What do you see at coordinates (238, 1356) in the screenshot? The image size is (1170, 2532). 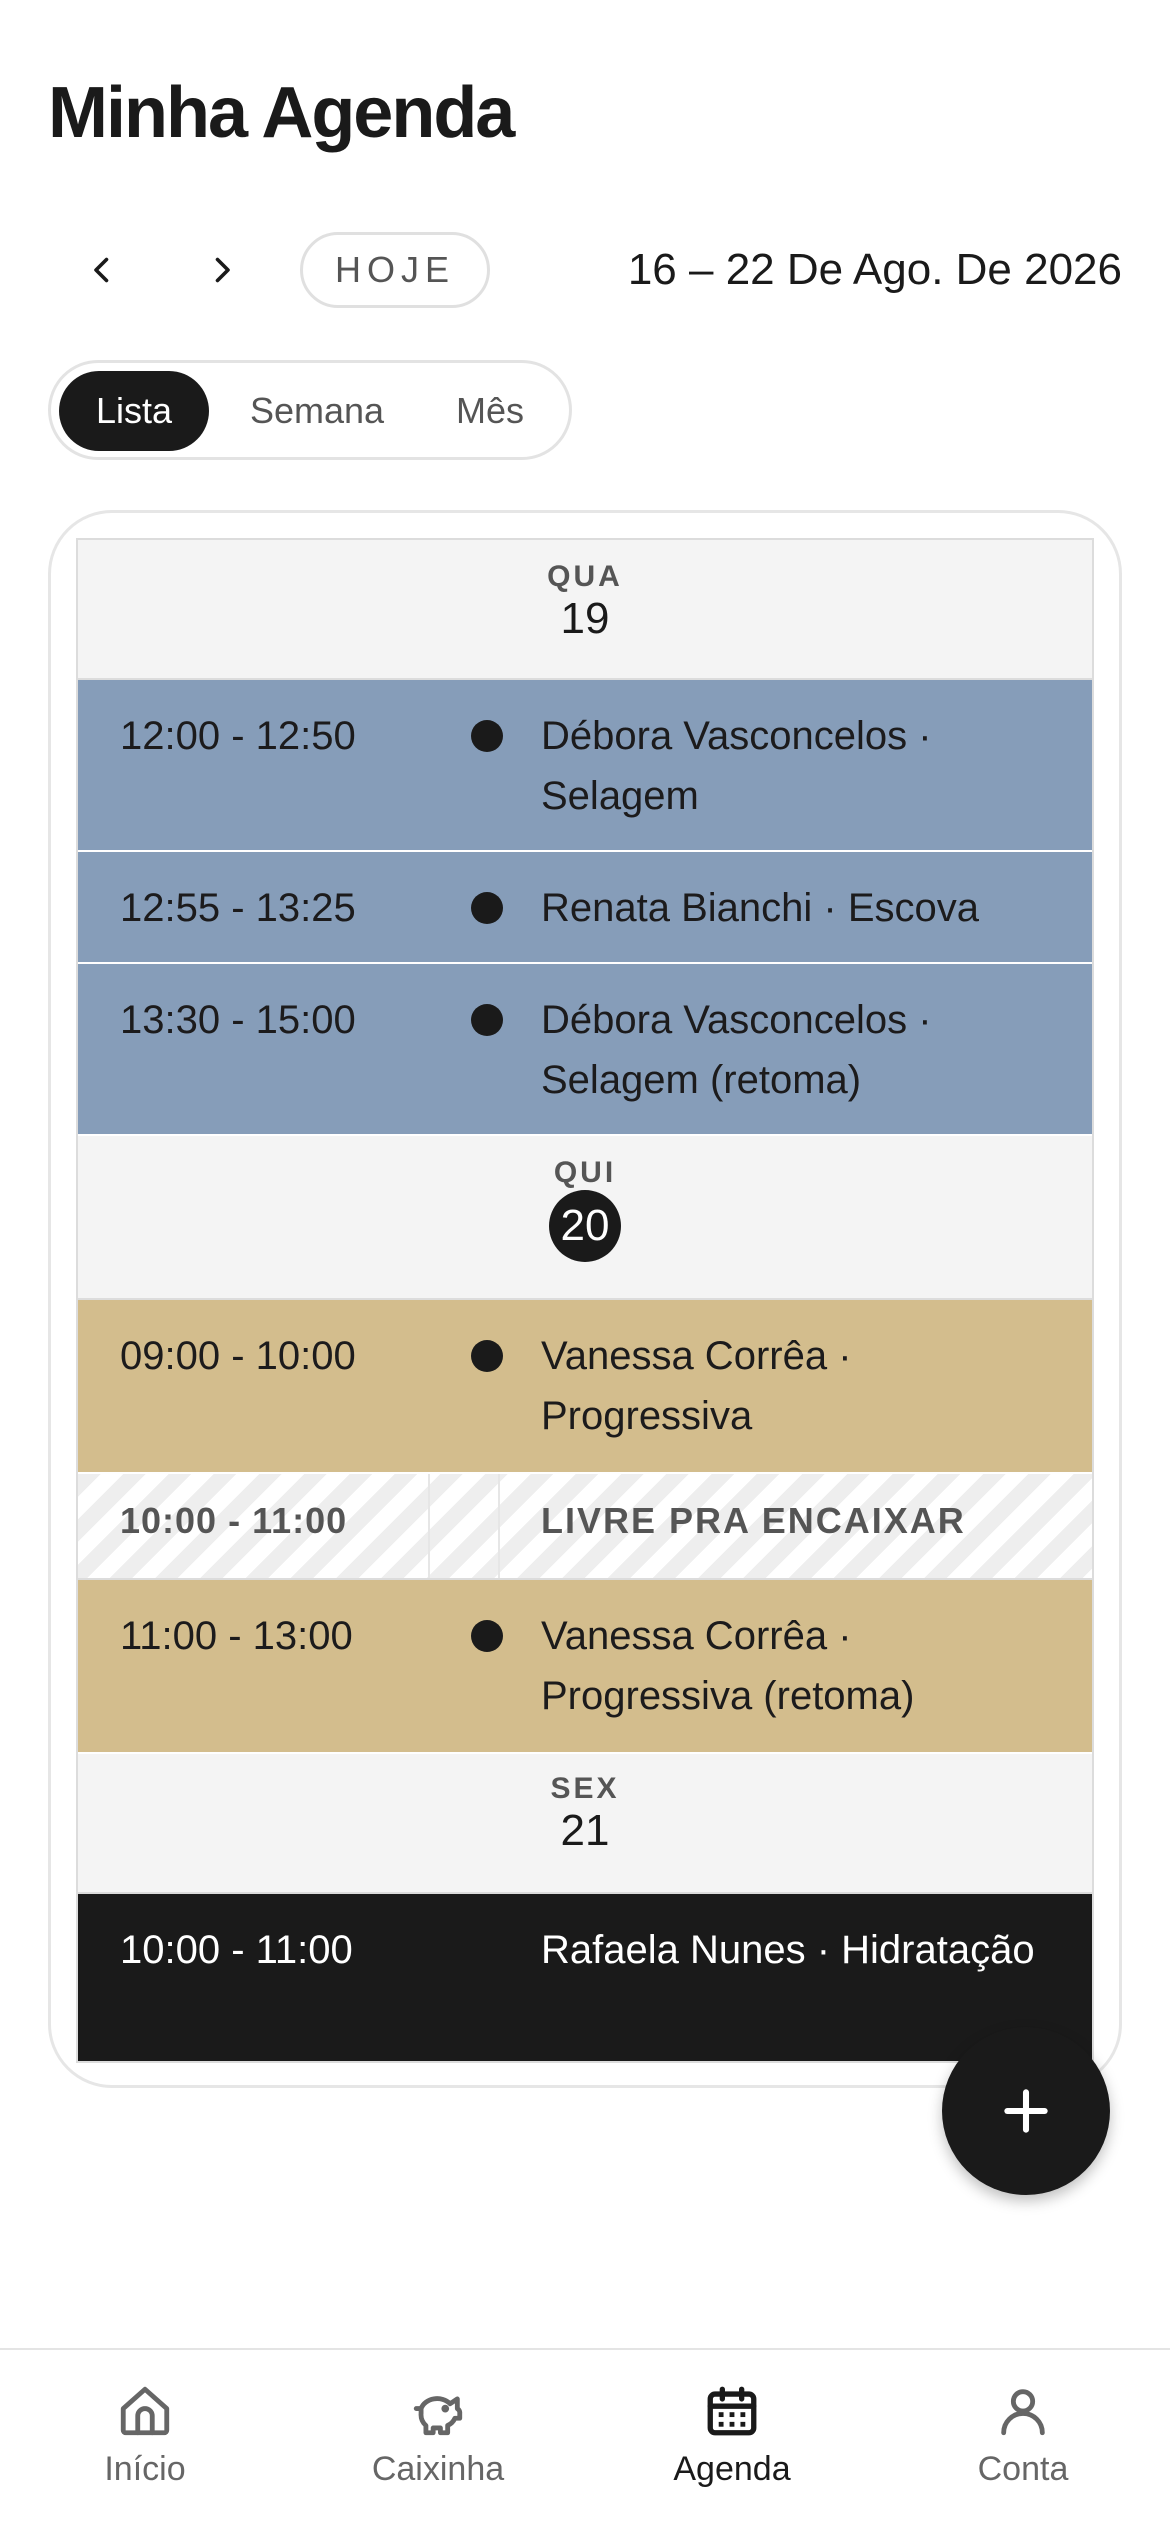 I see `appointment-time: 09:00 - 10:00` at bounding box center [238, 1356].